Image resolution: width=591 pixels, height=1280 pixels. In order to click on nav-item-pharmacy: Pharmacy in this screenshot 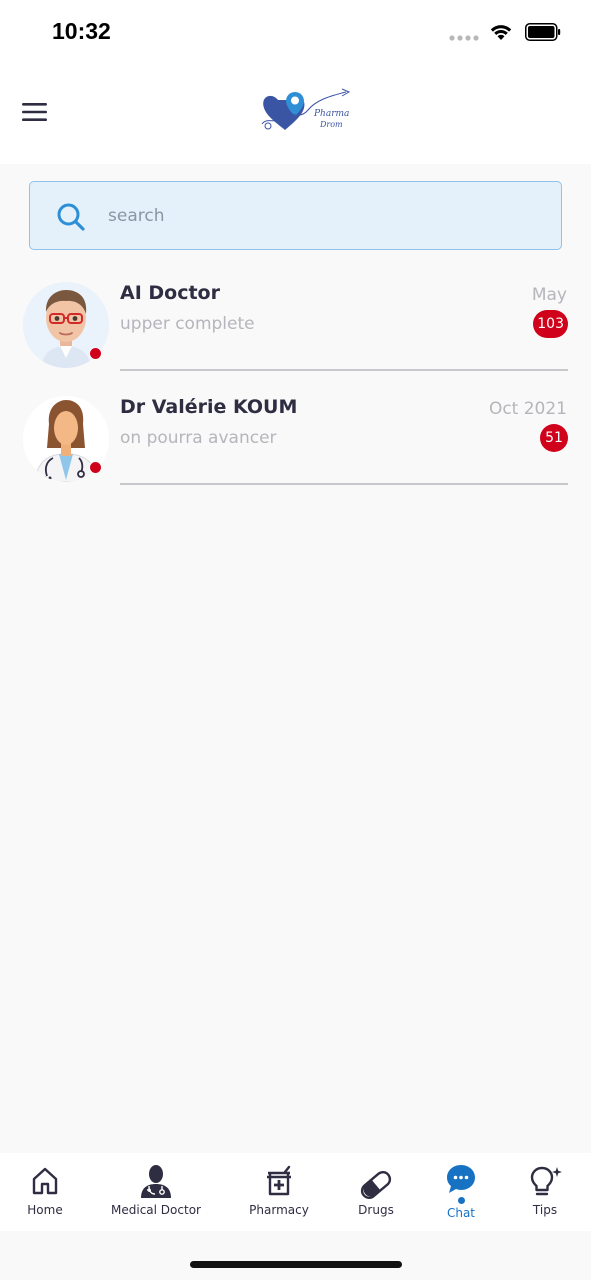, I will do `click(279, 1192)`.